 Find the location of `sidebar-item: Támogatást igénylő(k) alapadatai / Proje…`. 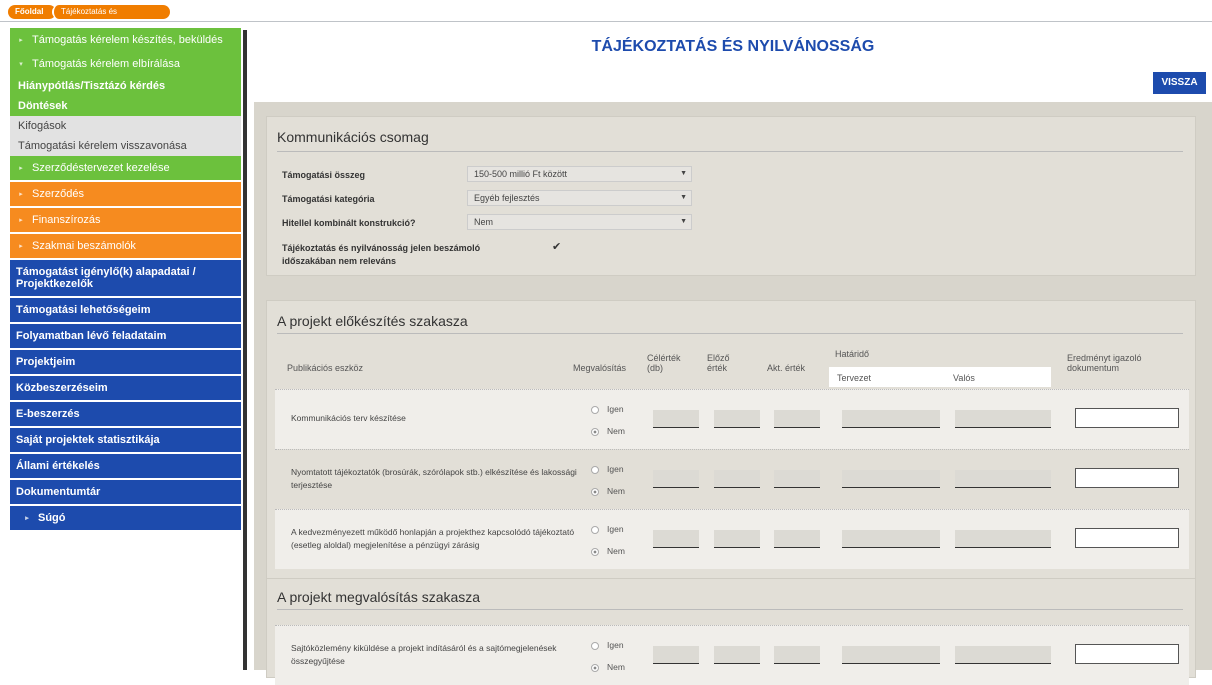

sidebar-item: Támogatást igénylő(k) alapadatai / Proje… is located at coordinates (125, 278).